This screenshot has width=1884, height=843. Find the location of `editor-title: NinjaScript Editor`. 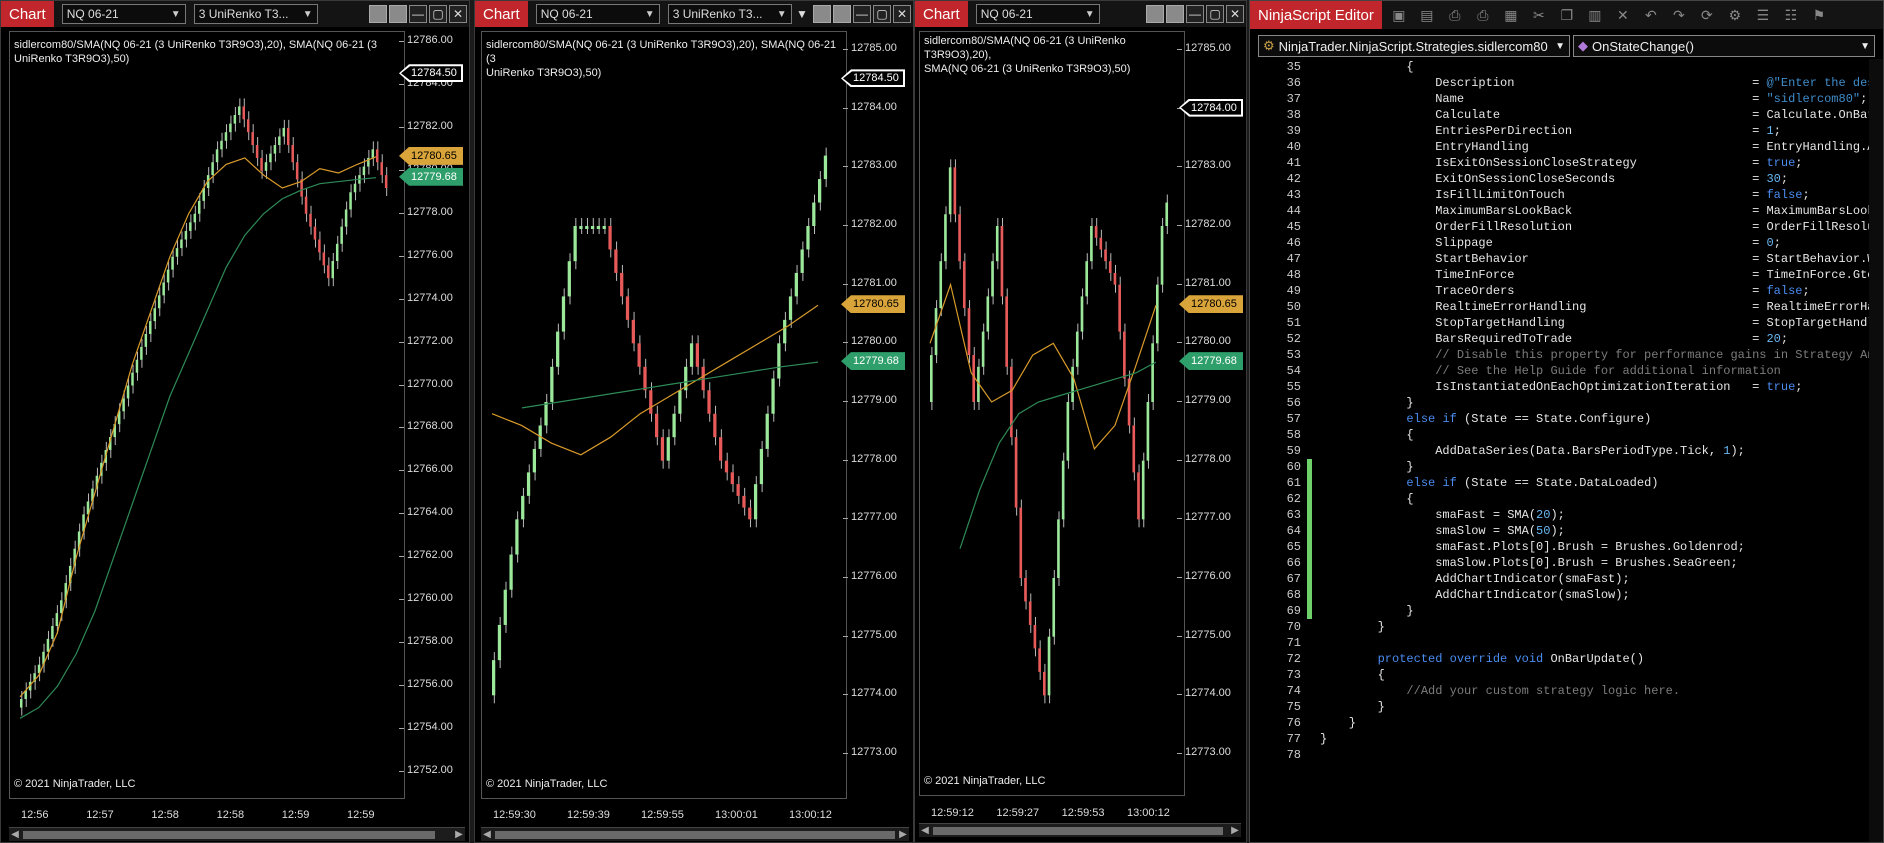

editor-title: NinjaScript Editor is located at coordinates (1316, 15).